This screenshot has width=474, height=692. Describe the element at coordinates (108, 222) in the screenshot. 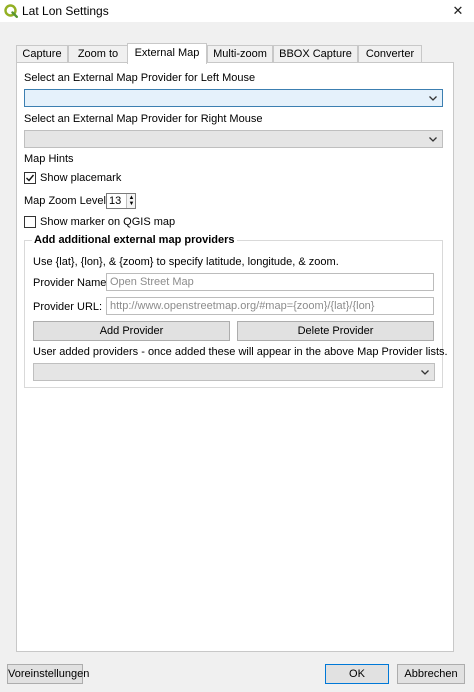

I see `show-marker-label: Show marker on QGIS map` at that location.